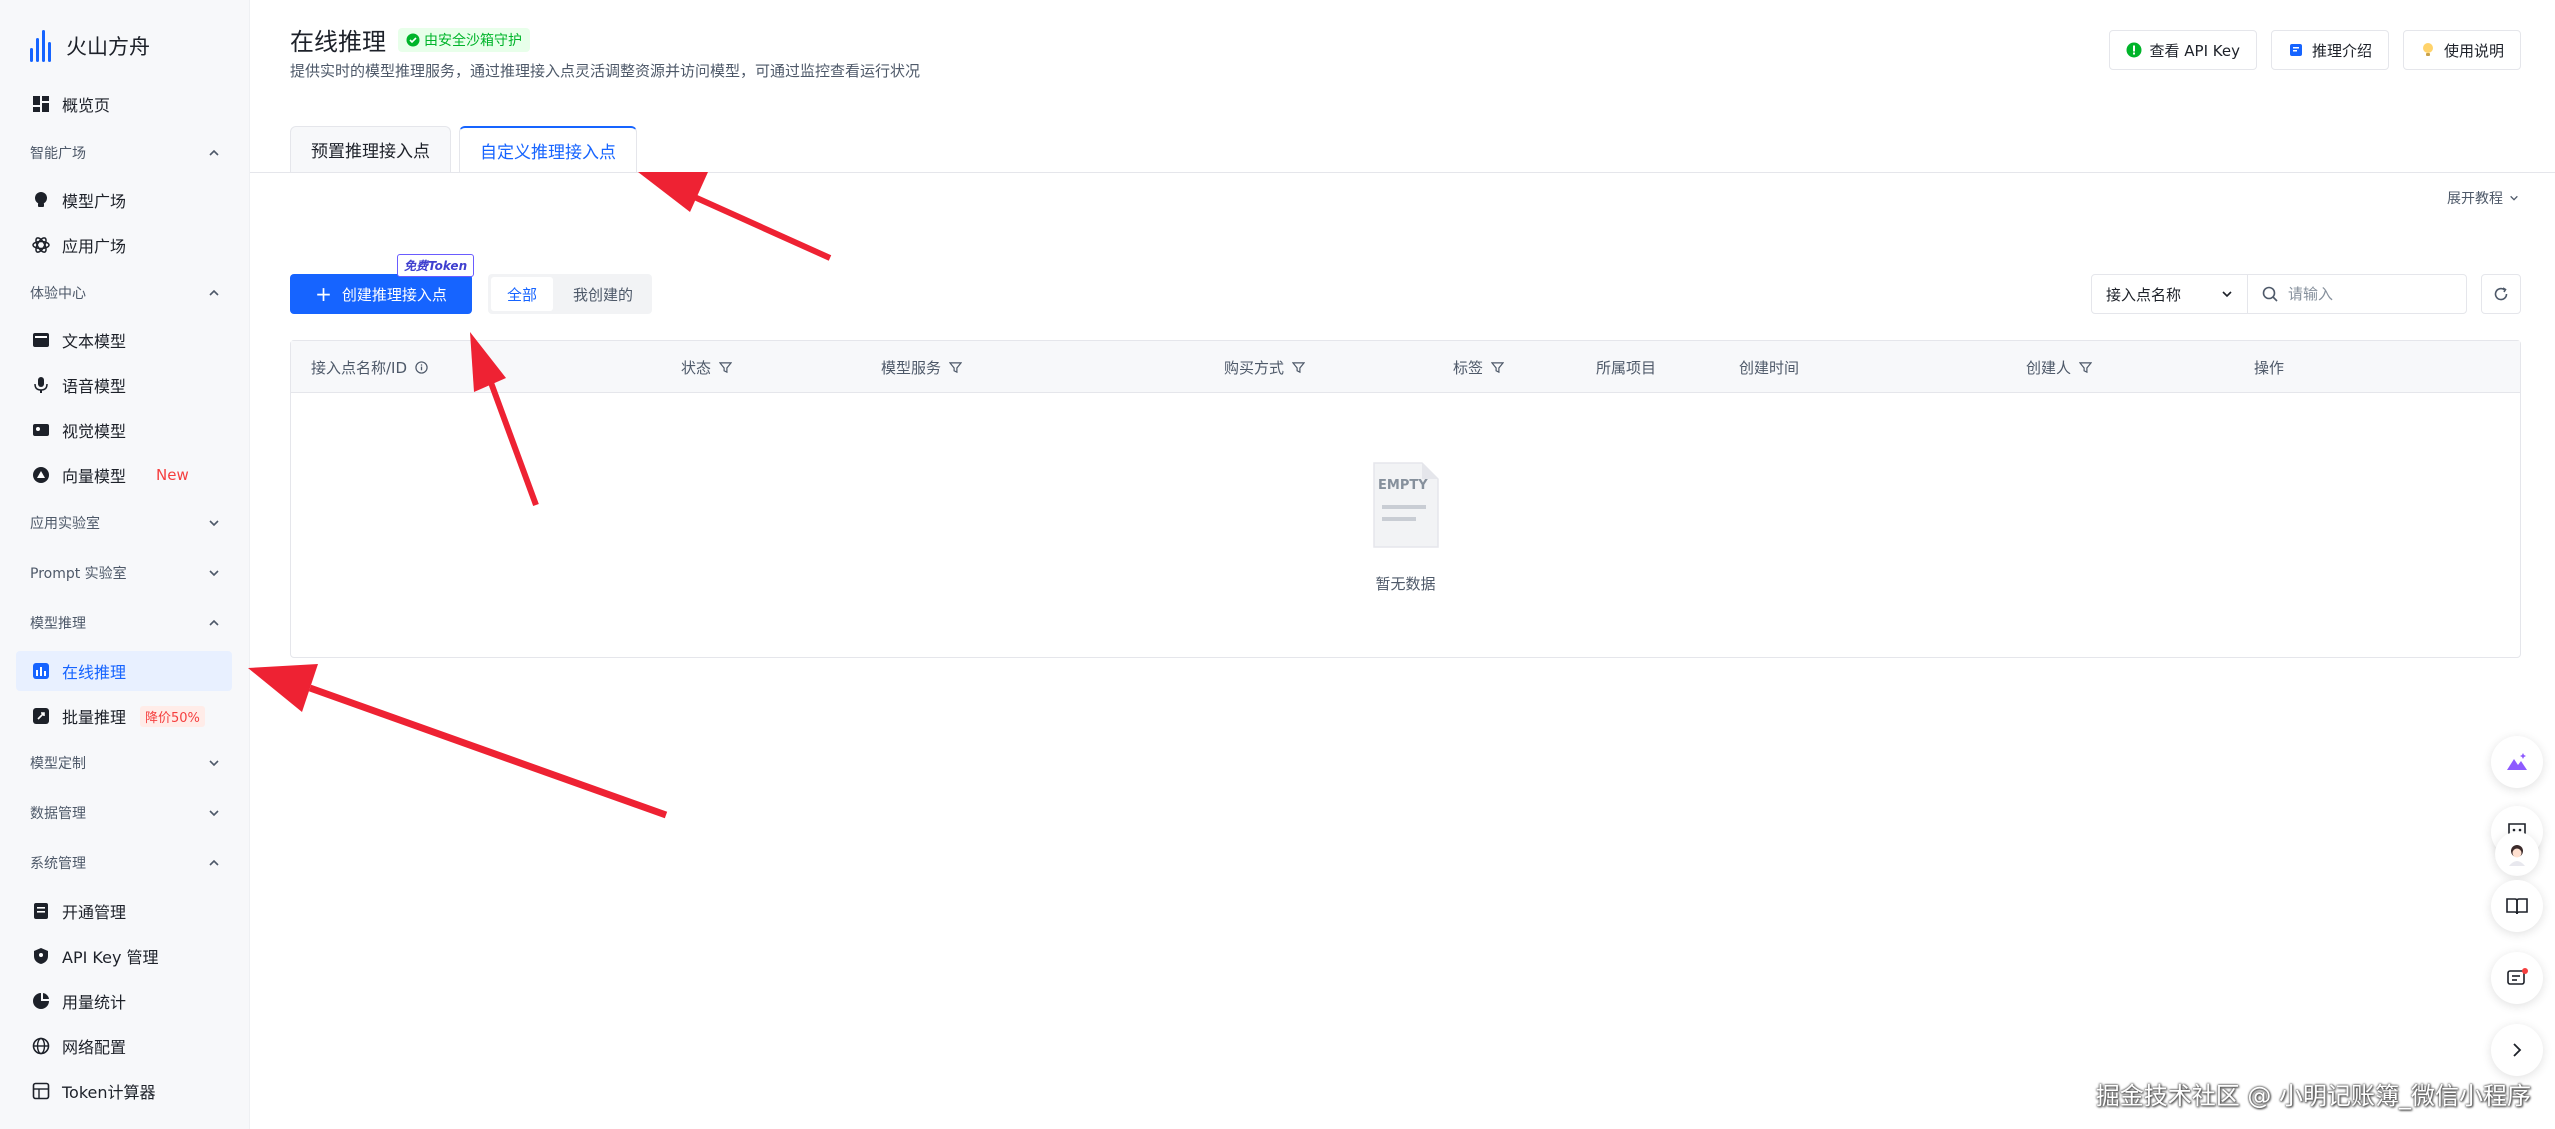 The height and width of the screenshot is (1129, 2555). Describe the element at coordinates (2517, 854) in the screenshot. I see `support-avatar` at that location.